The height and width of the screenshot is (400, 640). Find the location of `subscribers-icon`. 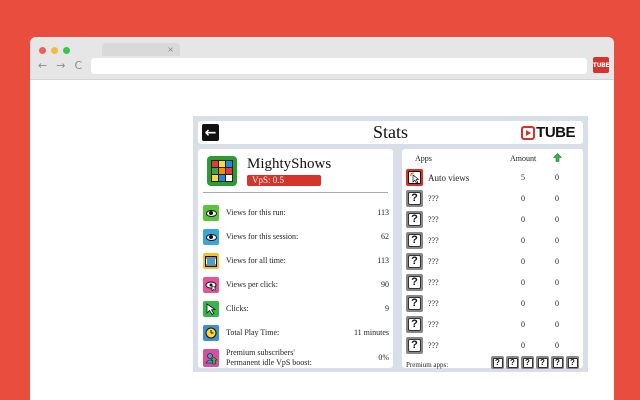

subscribers-icon is located at coordinates (211, 358).